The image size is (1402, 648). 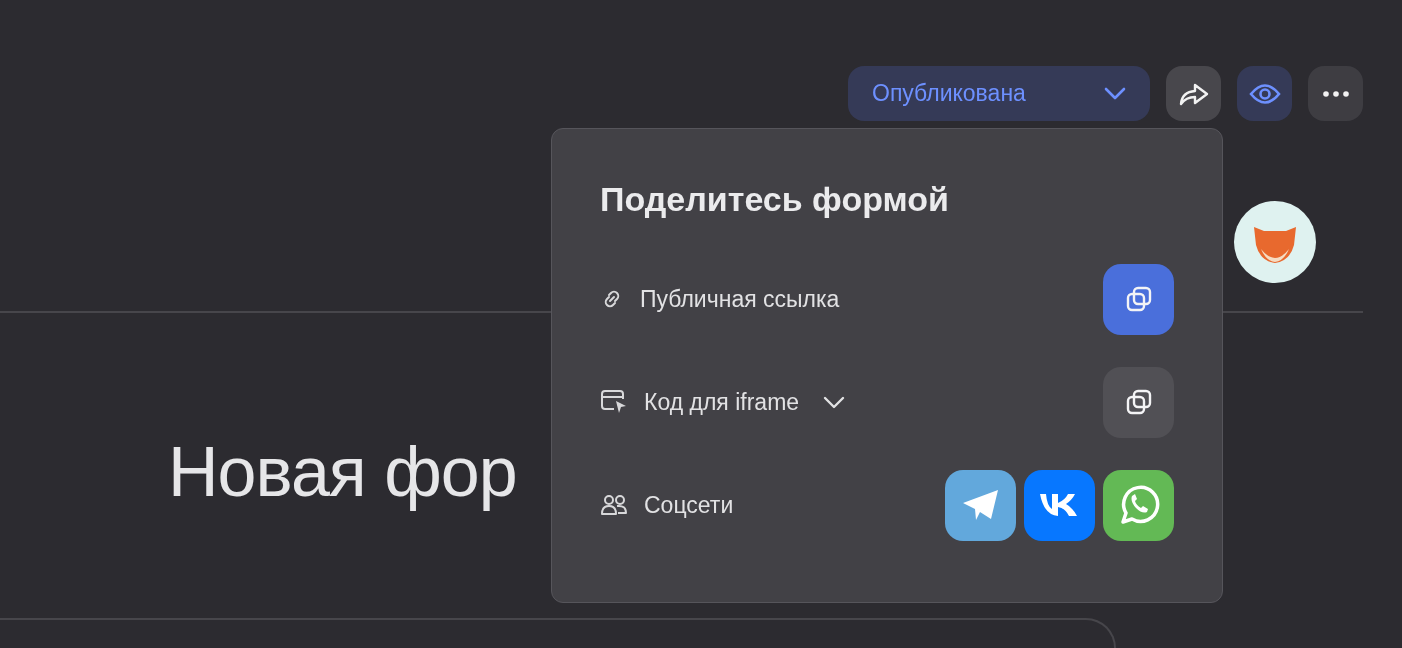 I want to click on more-button, so click(x=1335, y=93).